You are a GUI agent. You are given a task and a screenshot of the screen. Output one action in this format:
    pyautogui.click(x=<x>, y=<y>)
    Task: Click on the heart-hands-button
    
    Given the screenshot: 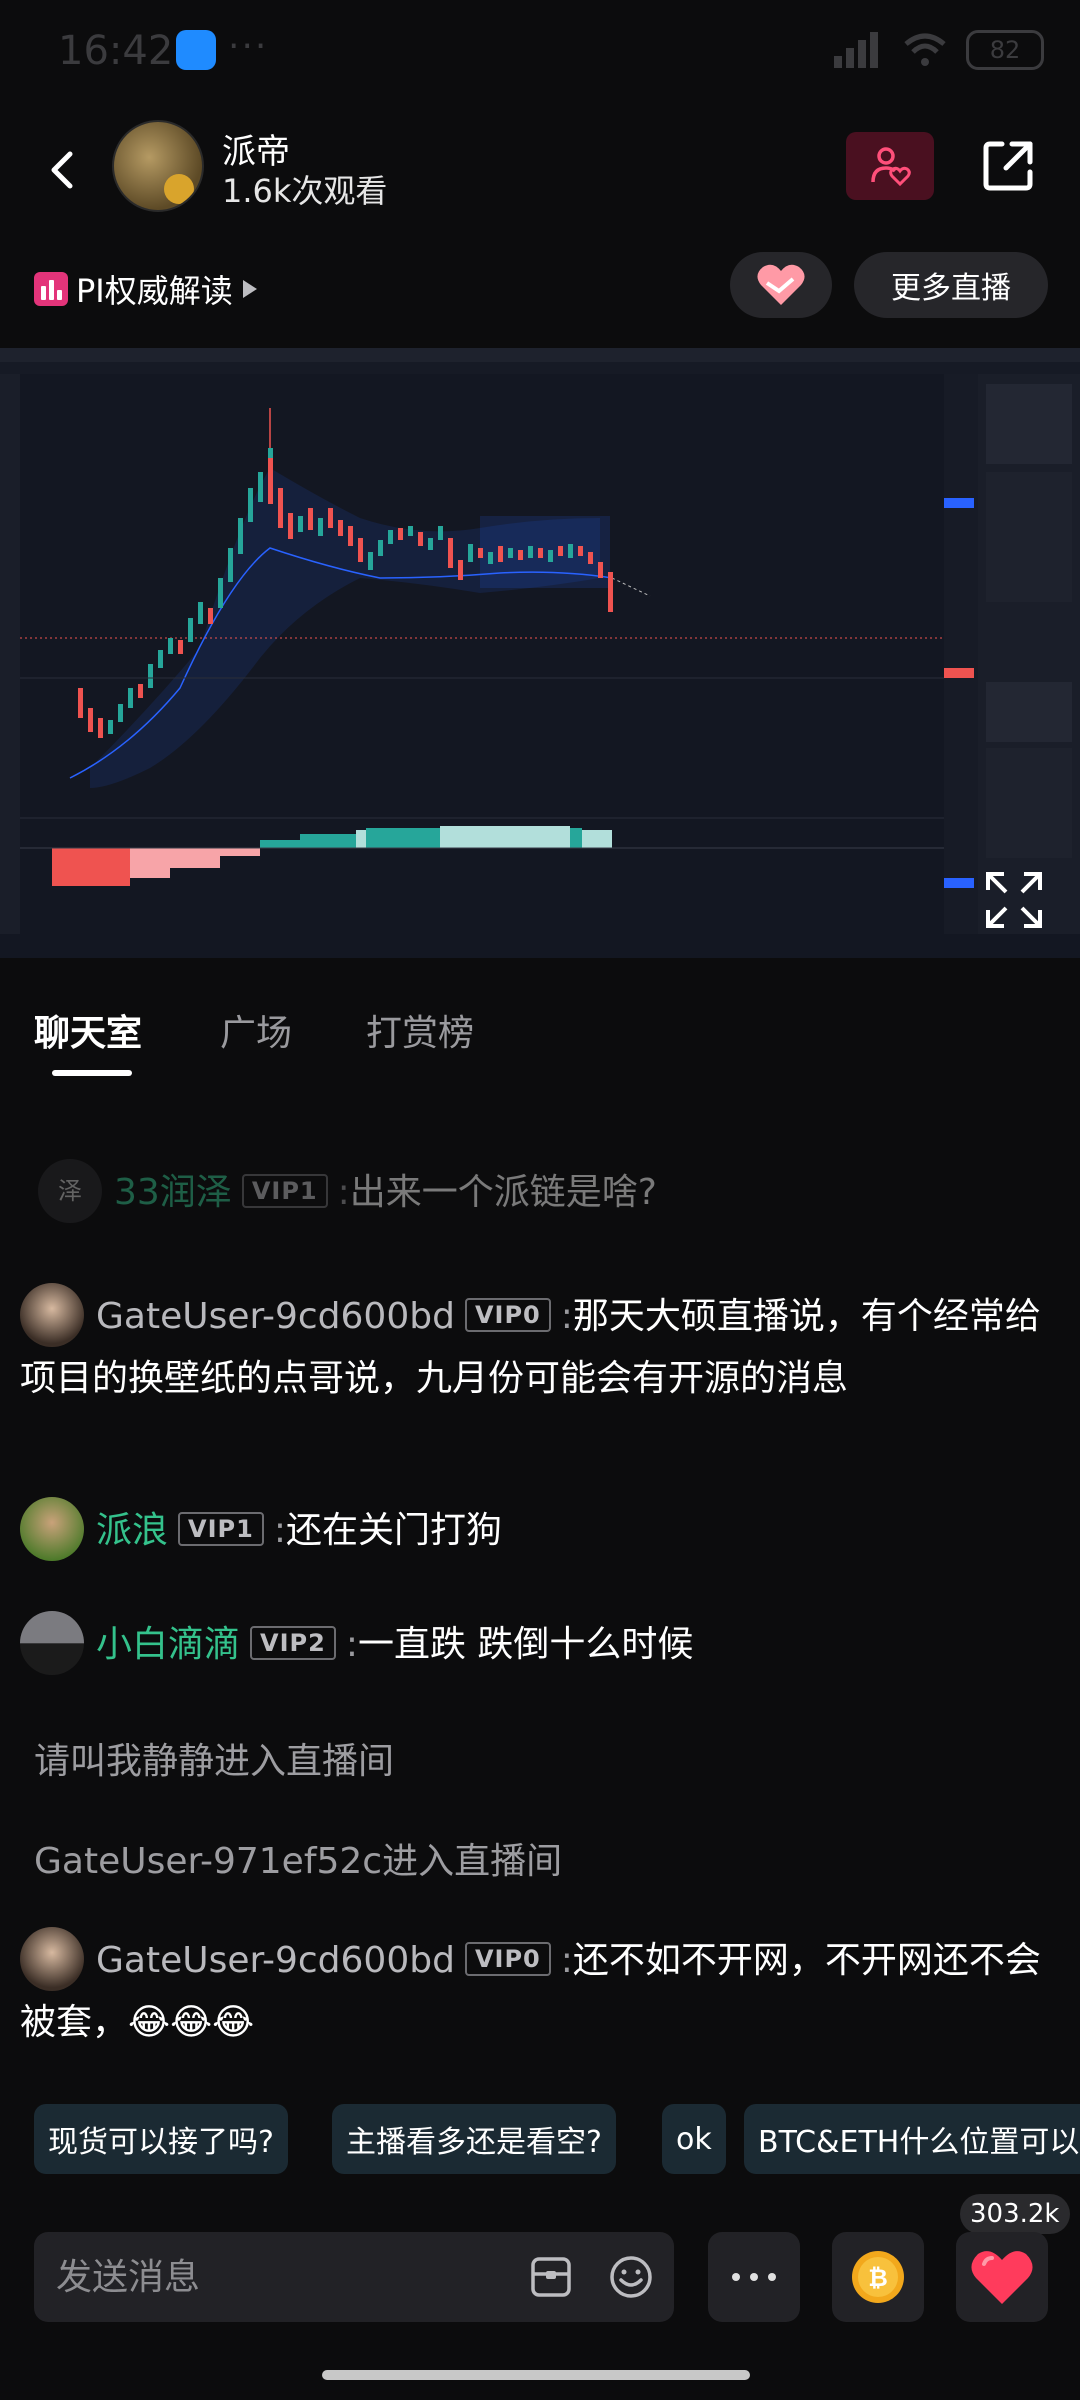 What is the action you would take?
    pyautogui.click(x=781, y=285)
    